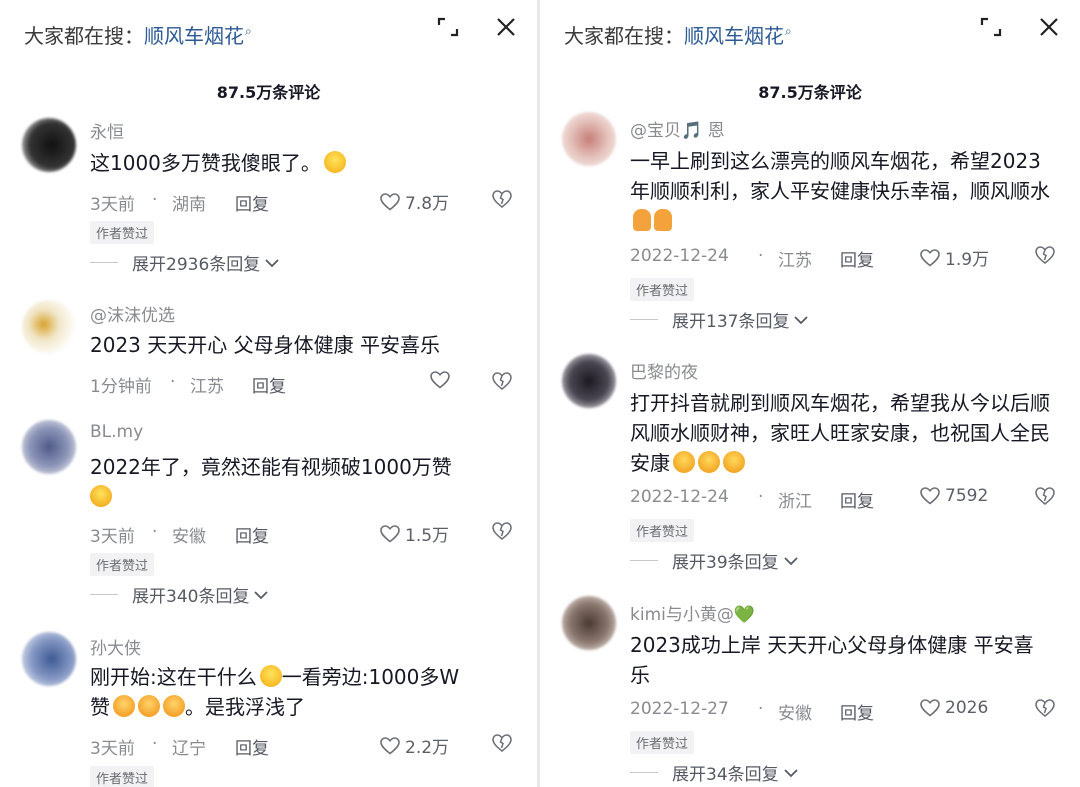 The width and height of the screenshot is (1080, 787). What do you see at coordinates (677, 128) in the screenshot?
I see `comment-username: @宝贝🎵 恩` at bounding box center [677, 128].